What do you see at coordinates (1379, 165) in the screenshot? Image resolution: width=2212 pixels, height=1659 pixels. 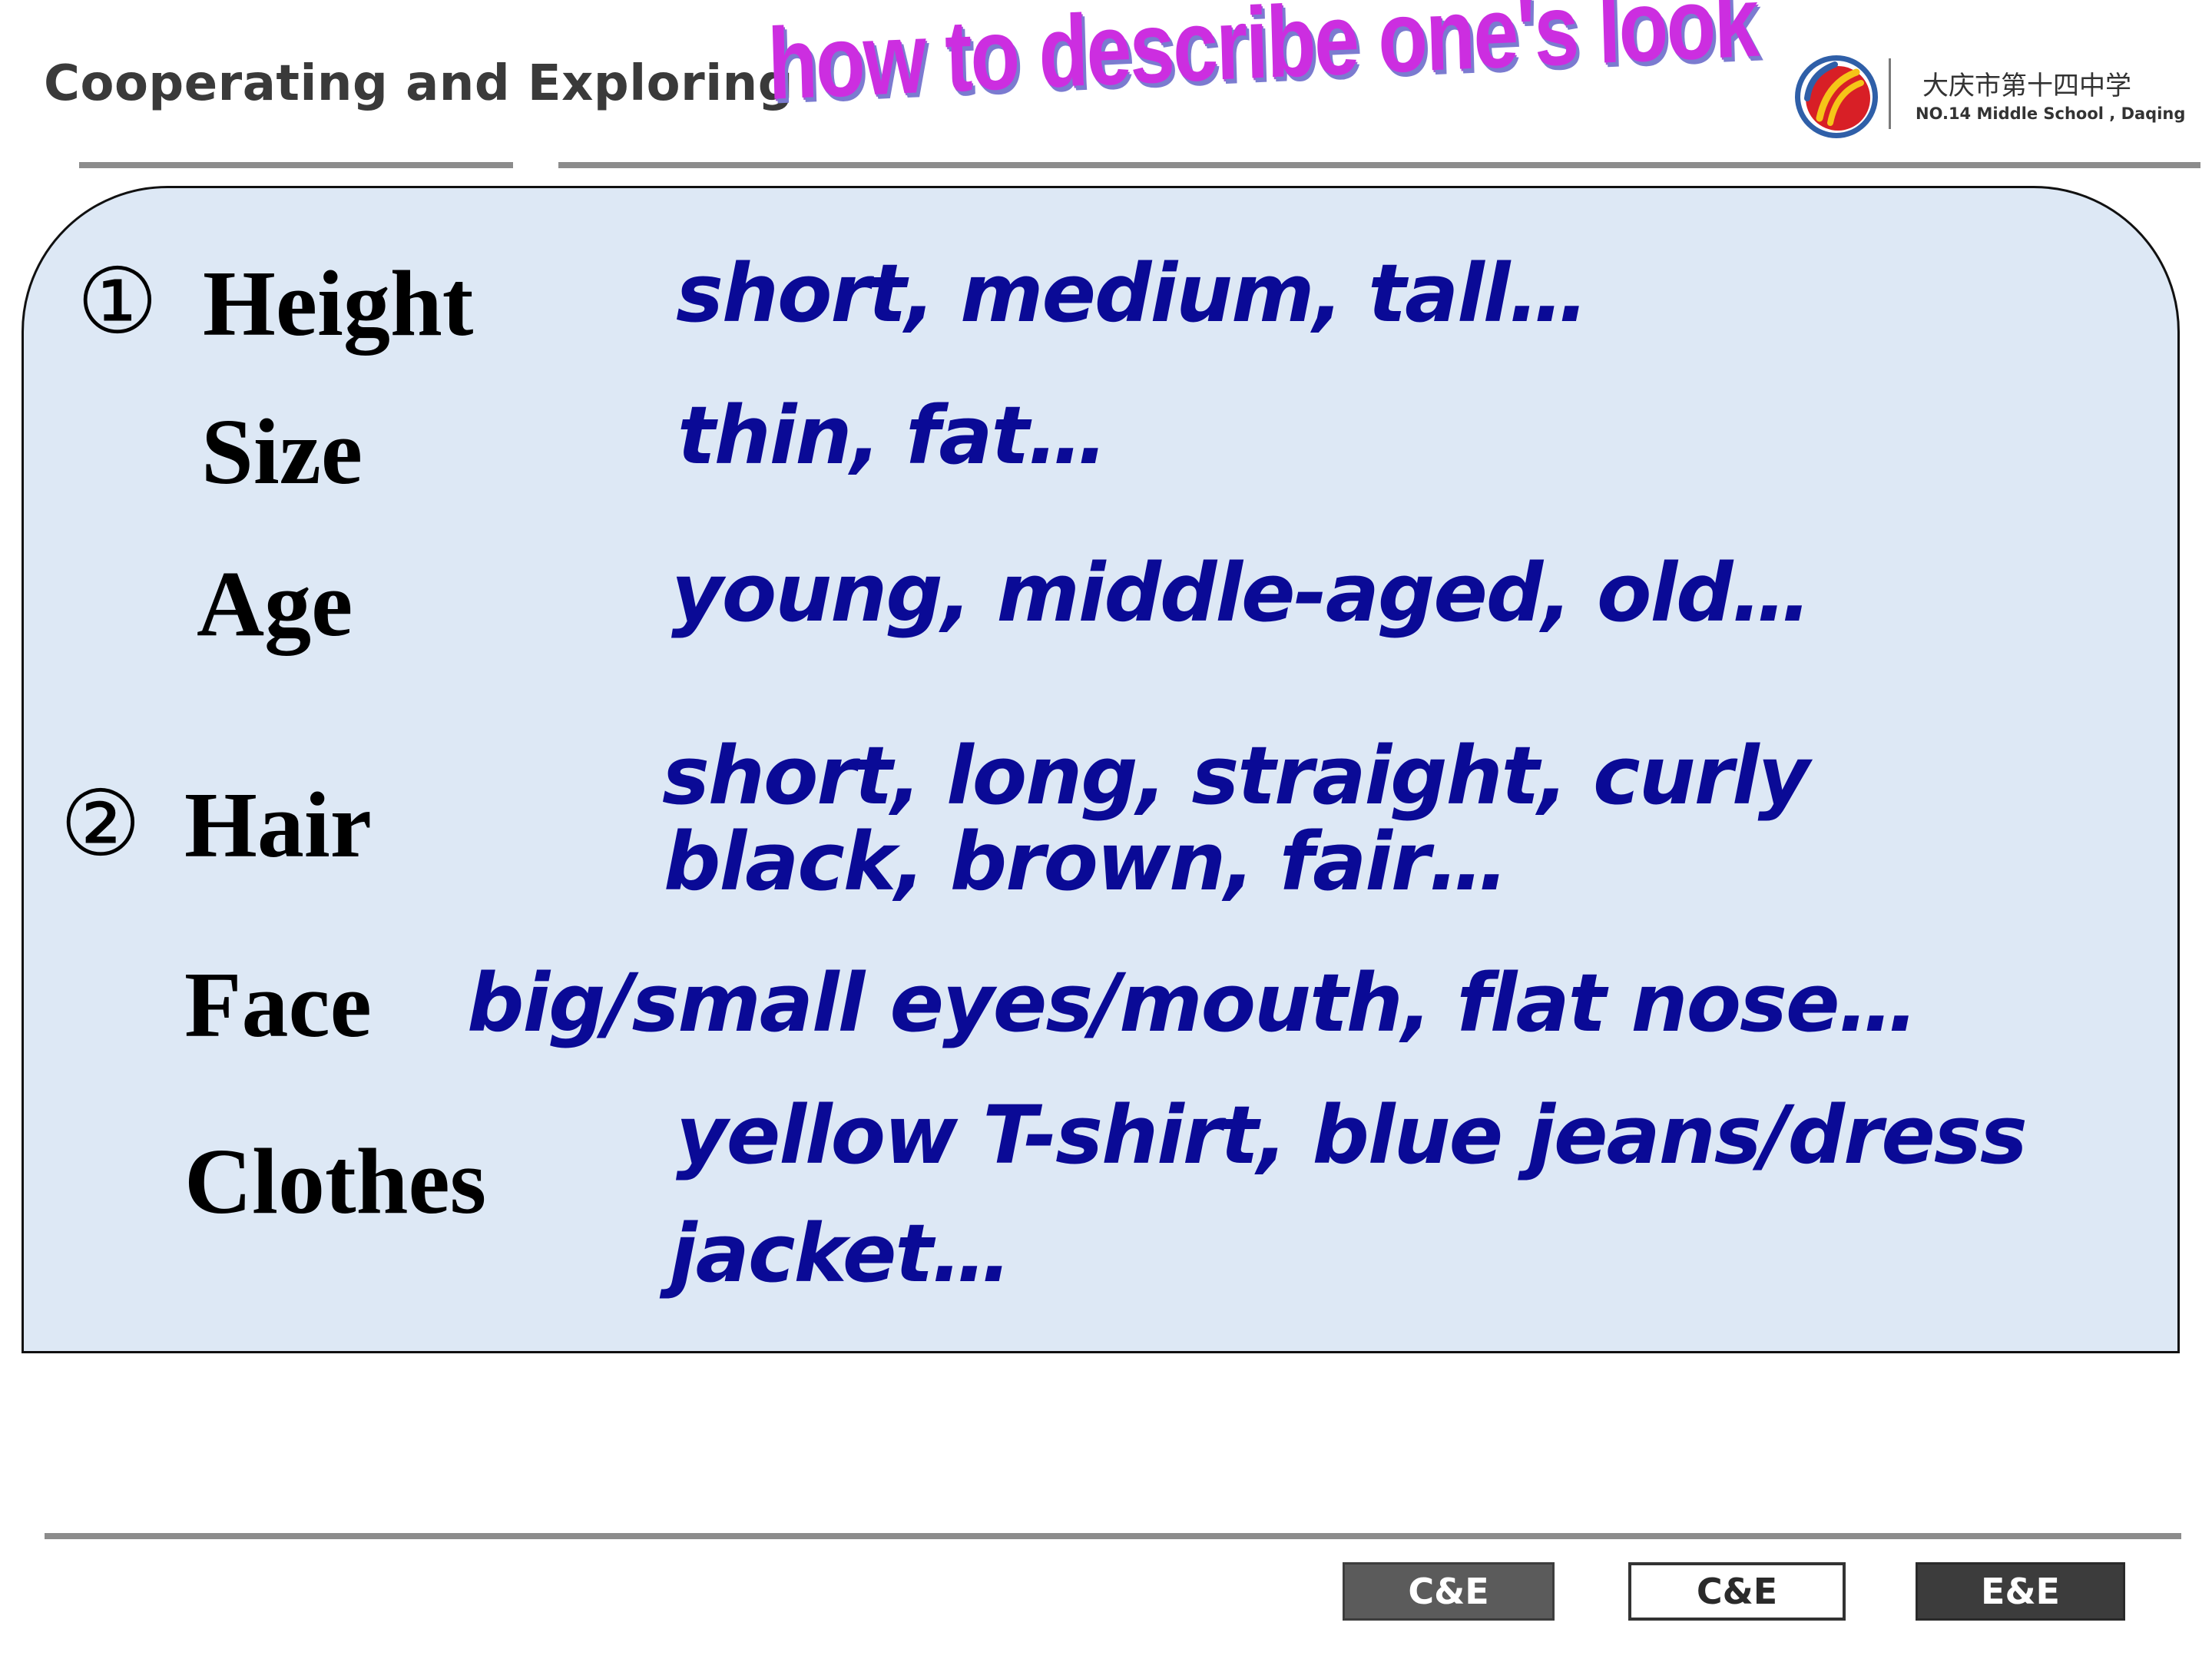 I see `header-rule-right` at bounding box center [1379, 165].